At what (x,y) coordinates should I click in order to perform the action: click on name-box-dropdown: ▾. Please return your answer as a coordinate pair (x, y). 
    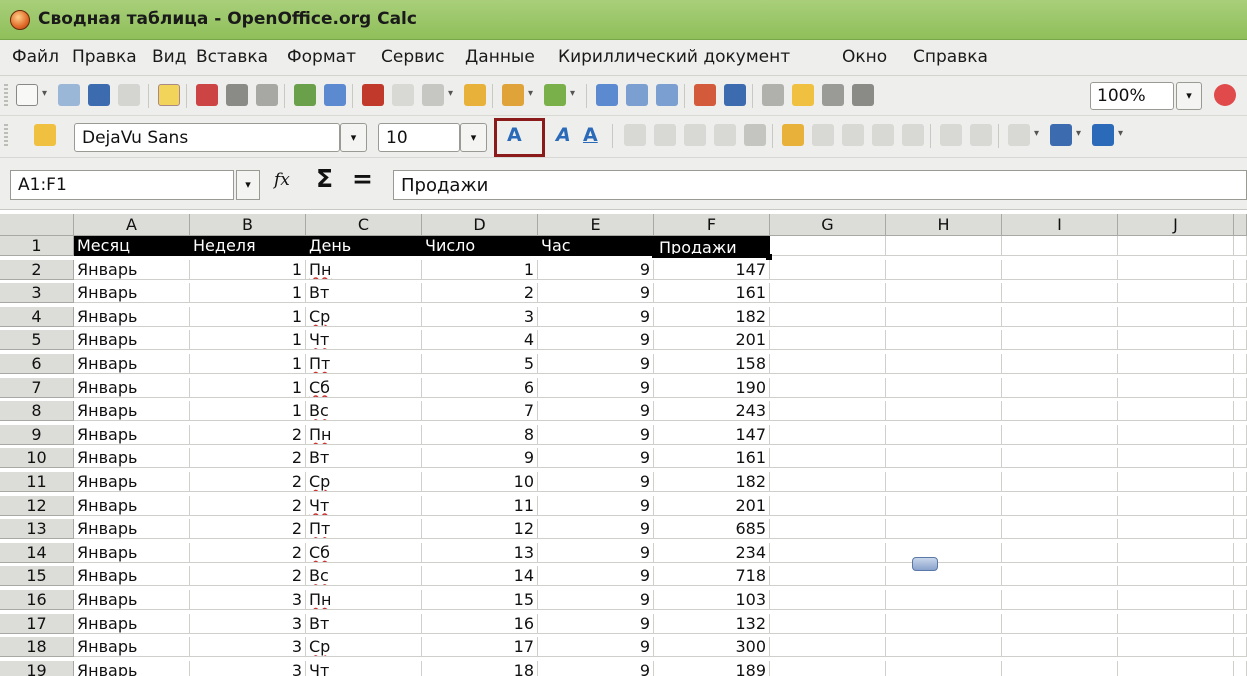
    Looking at the image, I should click on (248, 185).